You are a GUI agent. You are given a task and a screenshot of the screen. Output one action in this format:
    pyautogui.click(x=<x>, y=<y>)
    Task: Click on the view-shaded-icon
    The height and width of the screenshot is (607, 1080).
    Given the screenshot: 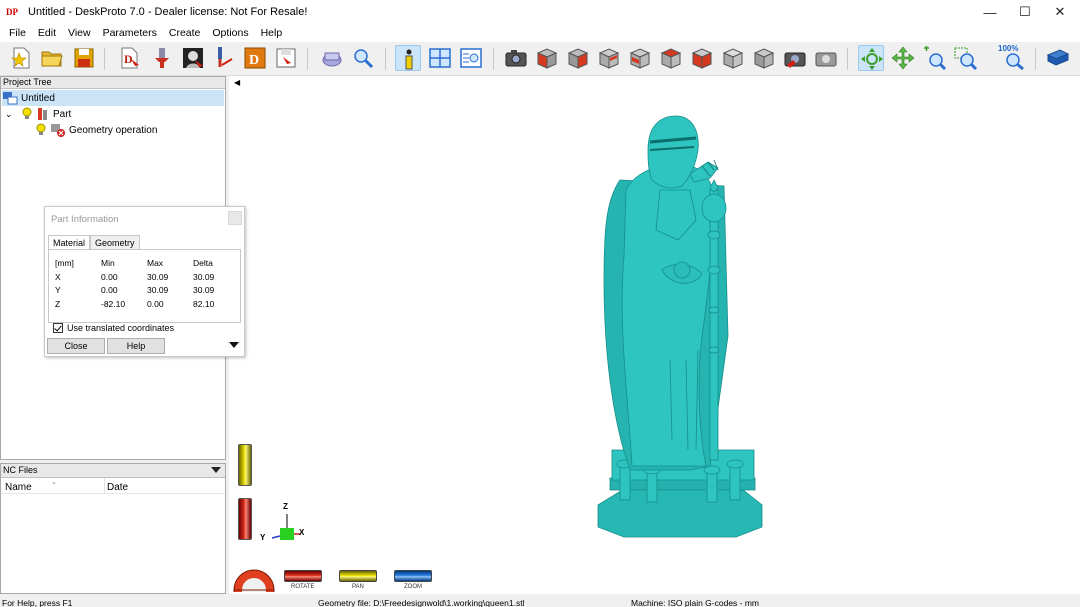 What is the action you would take?
    pyautogui.click(x=764, y=58)
    